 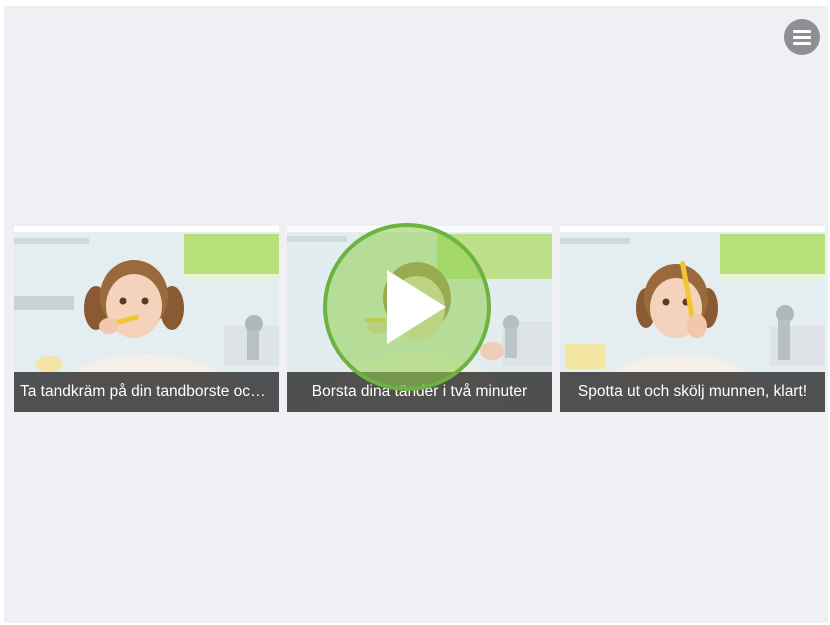 What do you see at coordinates (407, 307) in the screenshot?
I see `play-button` at bounding box center [407, 307].